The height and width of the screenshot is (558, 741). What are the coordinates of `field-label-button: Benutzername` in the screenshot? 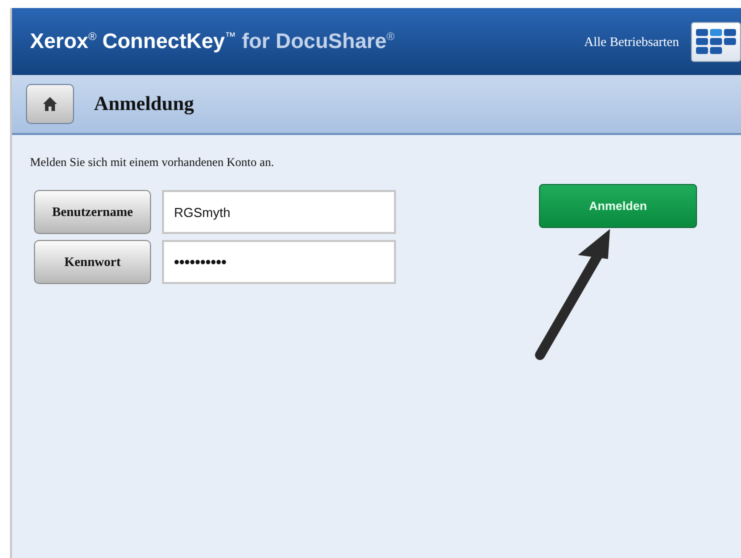 It's located at (92, 212).